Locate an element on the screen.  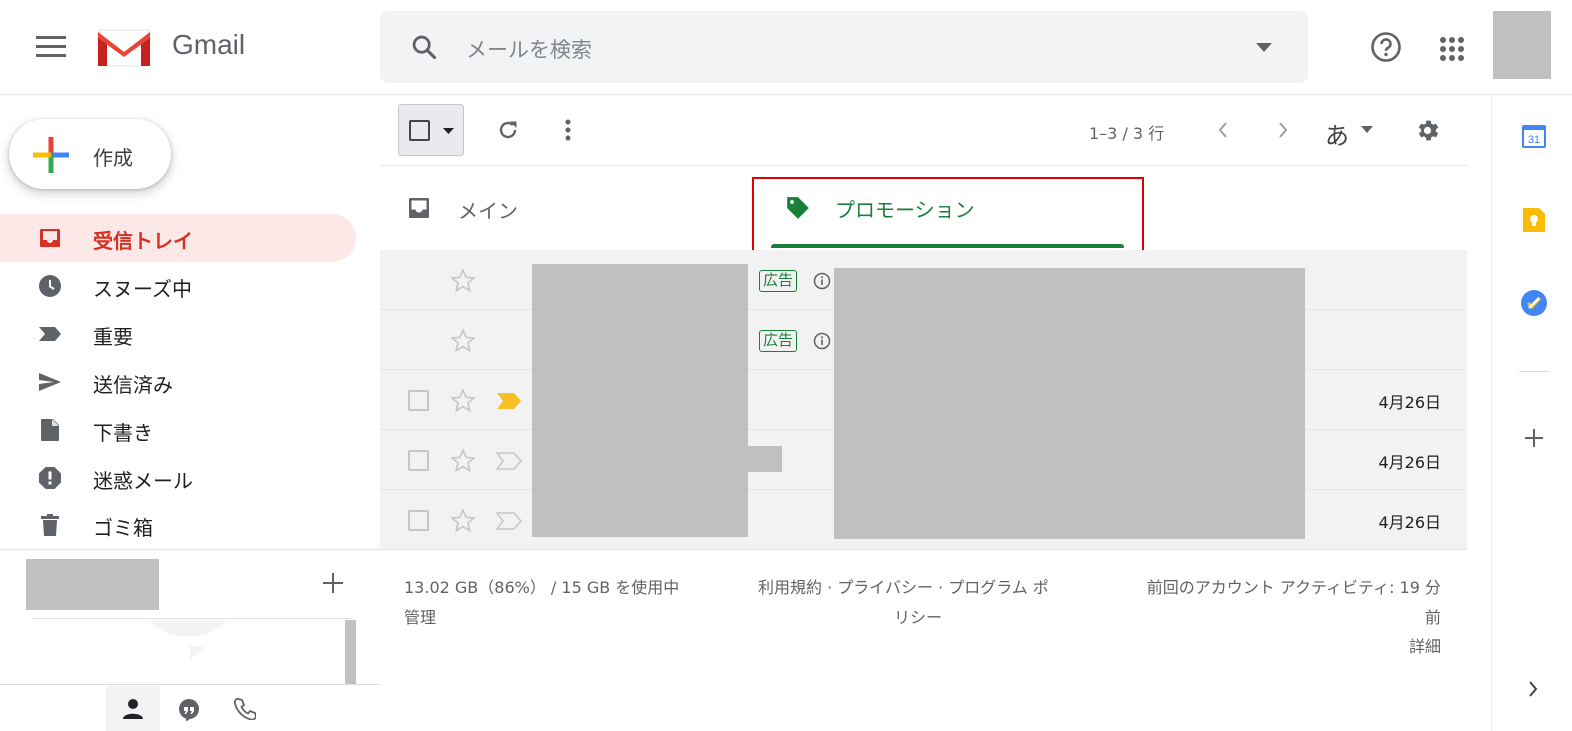
storage-usage: 13.02 GB（86%） / 15 GB を使用中 is located at coordinates (542, 587).